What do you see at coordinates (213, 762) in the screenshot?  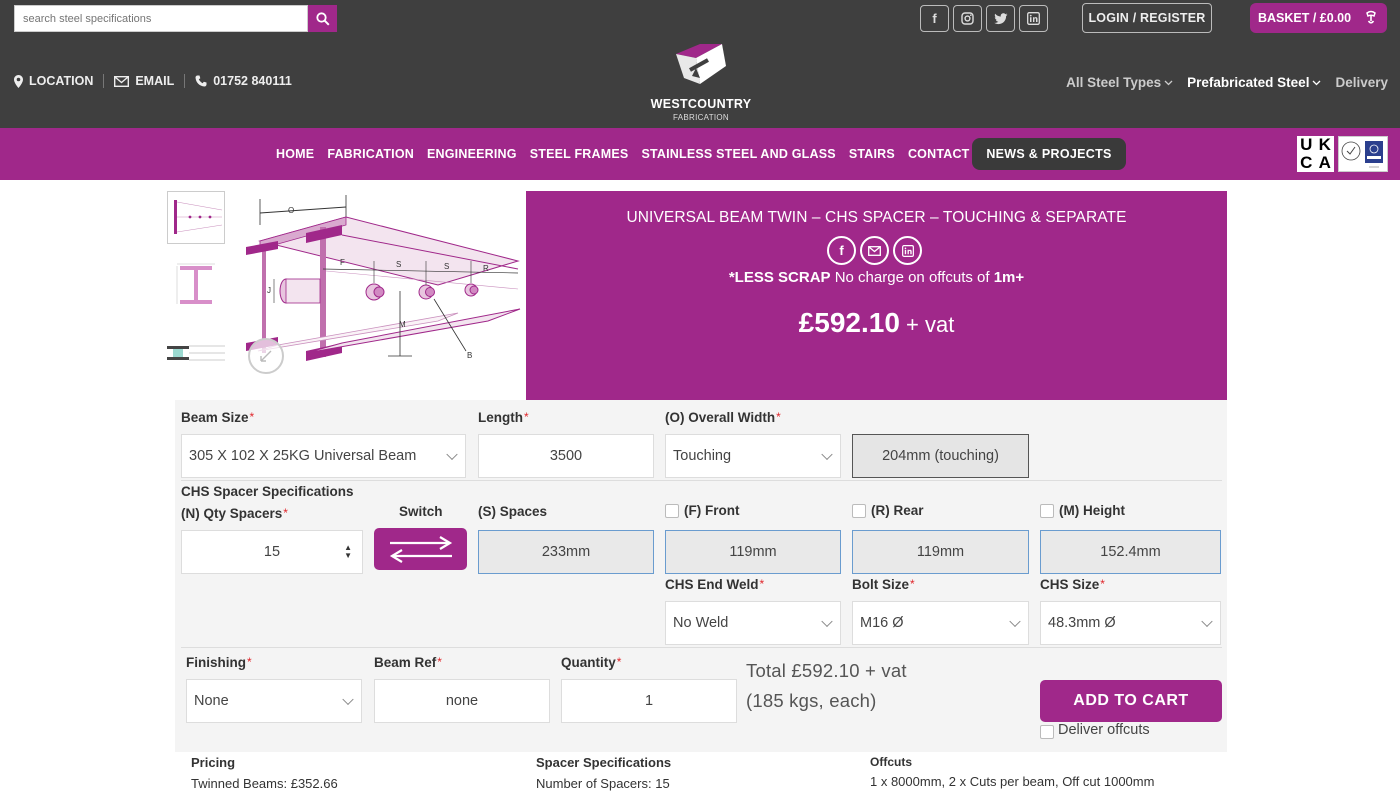 I see `pricing-heading: Pricing` at bounding box center [213, 762].